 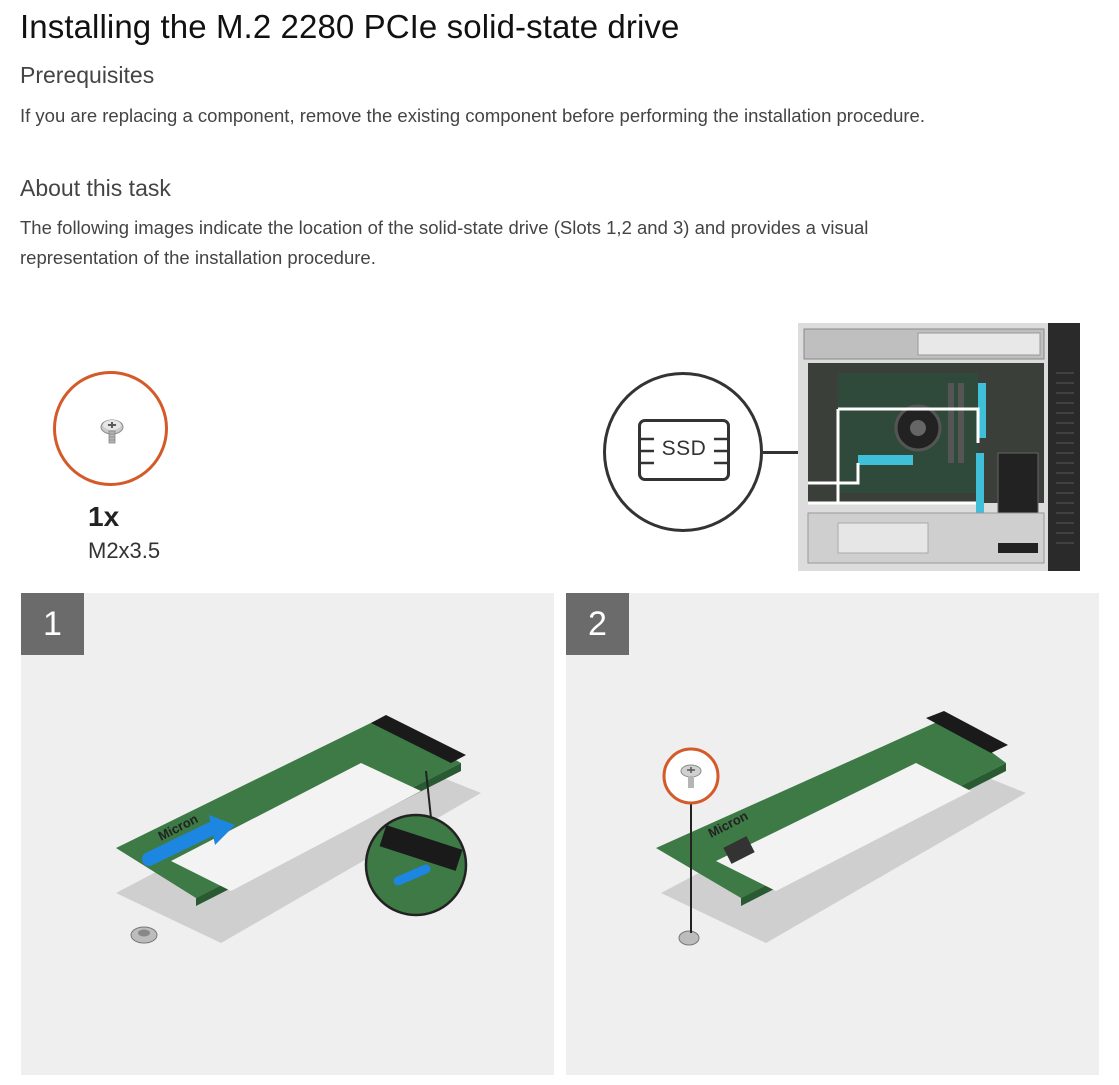 I want to click on screw-size-label: M2x3.5, so click(x=124, y=550).